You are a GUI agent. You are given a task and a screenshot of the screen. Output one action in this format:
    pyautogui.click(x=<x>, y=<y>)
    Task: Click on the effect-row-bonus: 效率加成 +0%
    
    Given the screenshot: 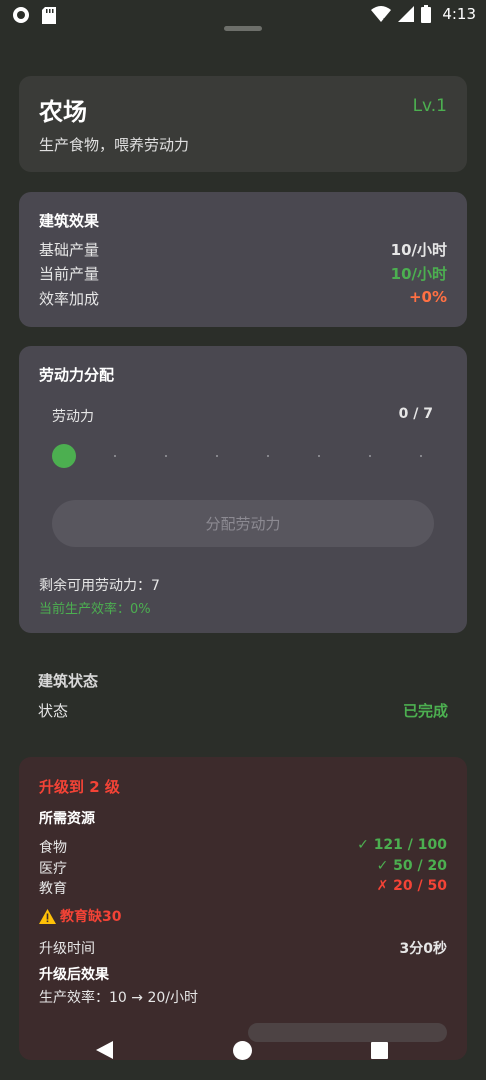 What is the action you would take?
    pyautogui.click(x=243, y=298)
    